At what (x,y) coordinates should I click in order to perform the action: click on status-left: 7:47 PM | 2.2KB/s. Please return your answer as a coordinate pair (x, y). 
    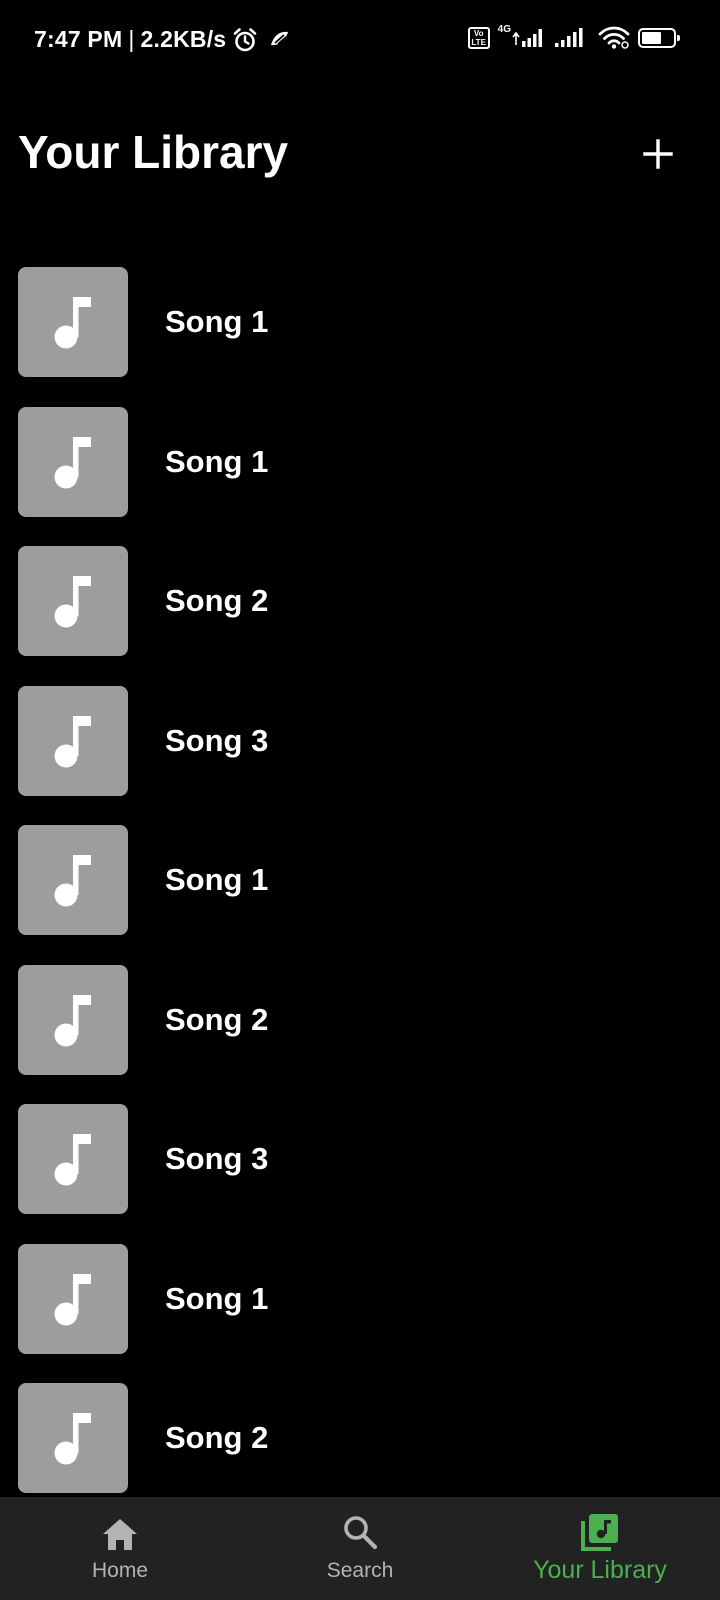
    Looking at the image, I should click on (163, 39).